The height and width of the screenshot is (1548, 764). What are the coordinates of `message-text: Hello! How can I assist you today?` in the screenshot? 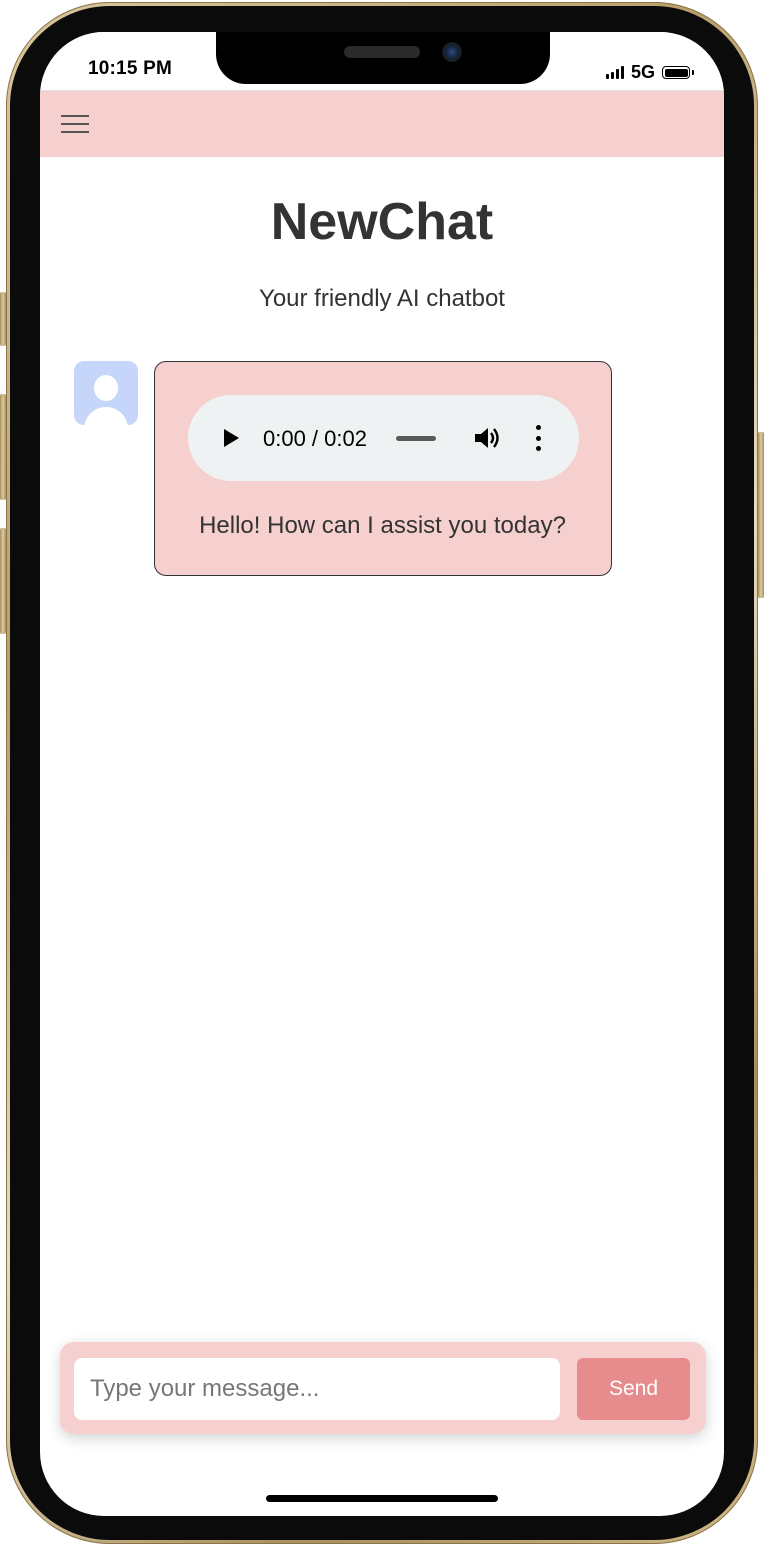 It's located at (382, 525).